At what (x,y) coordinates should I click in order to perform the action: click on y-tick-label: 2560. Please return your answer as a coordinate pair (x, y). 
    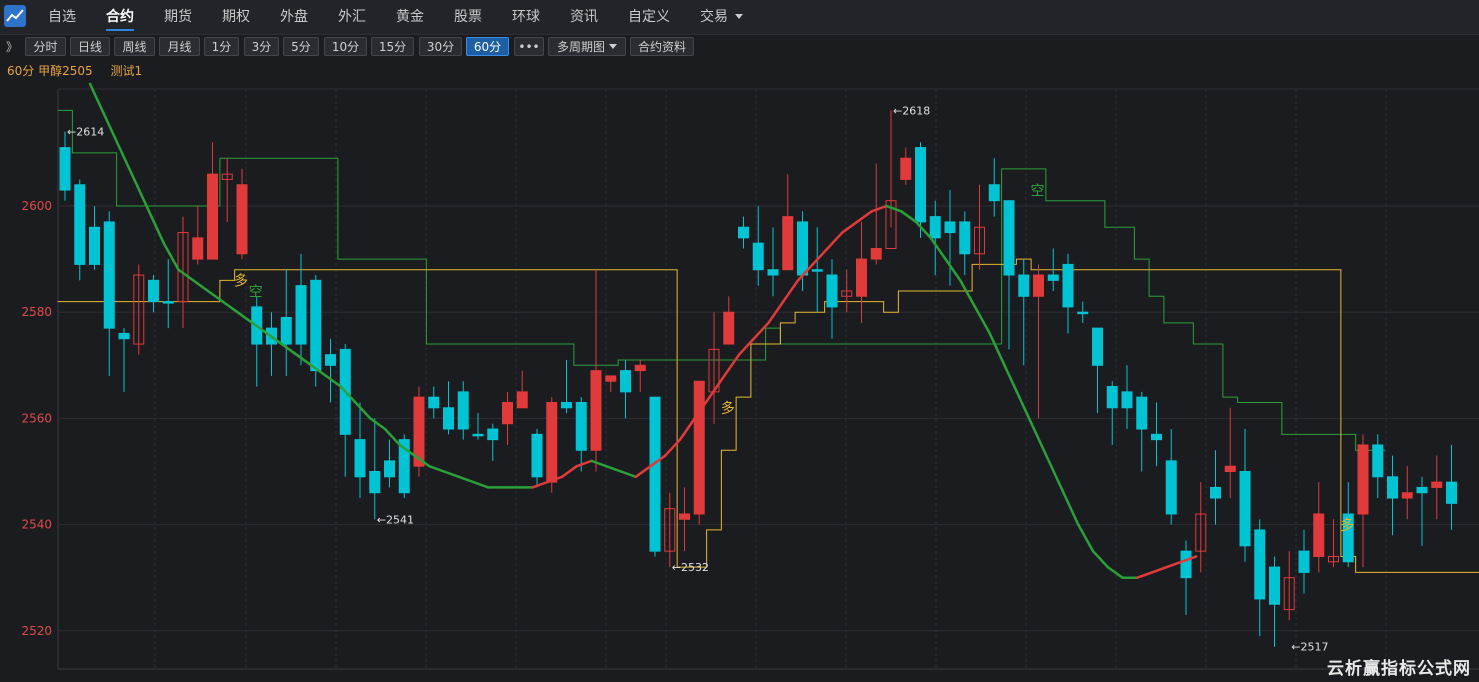
    Looking at the image, I should click on (36, 418).